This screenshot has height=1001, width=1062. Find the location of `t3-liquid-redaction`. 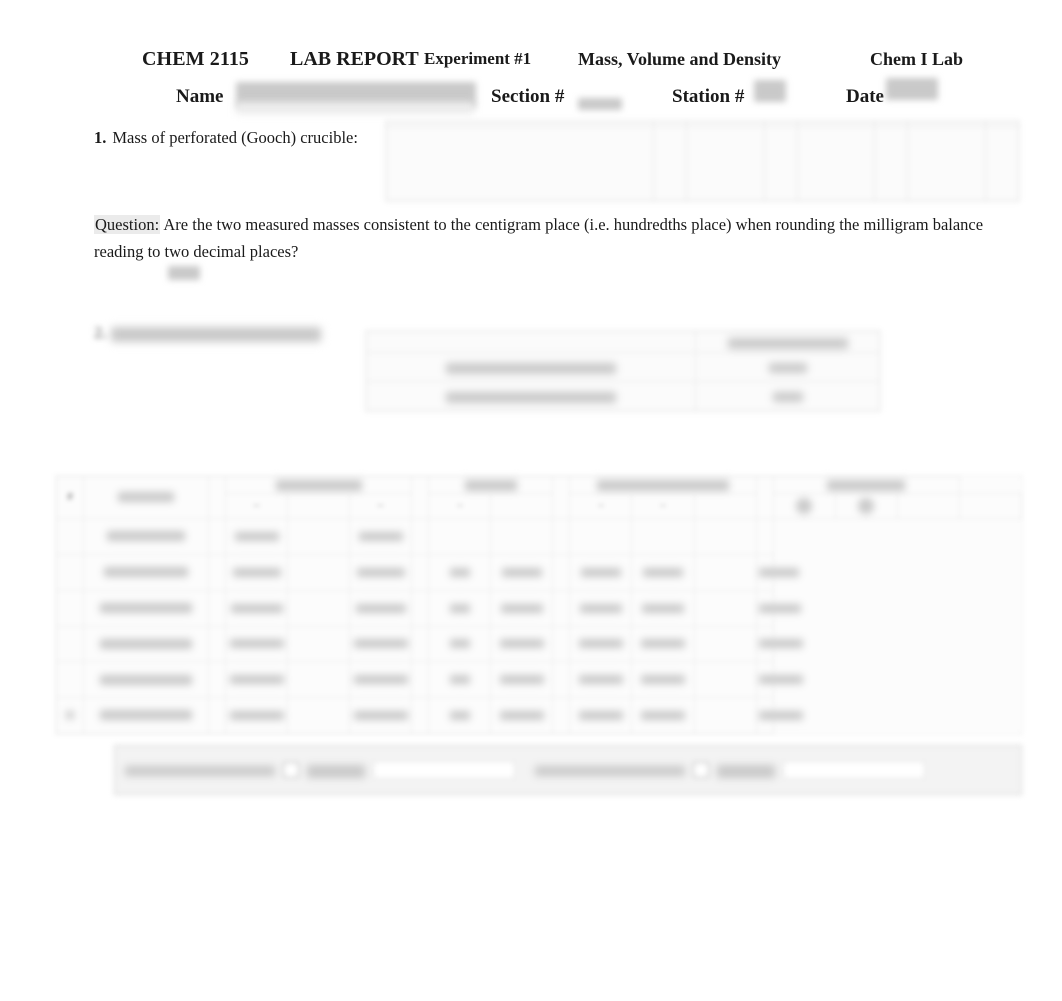

t3-liquid-redaction is located at coordinates (146, 497).